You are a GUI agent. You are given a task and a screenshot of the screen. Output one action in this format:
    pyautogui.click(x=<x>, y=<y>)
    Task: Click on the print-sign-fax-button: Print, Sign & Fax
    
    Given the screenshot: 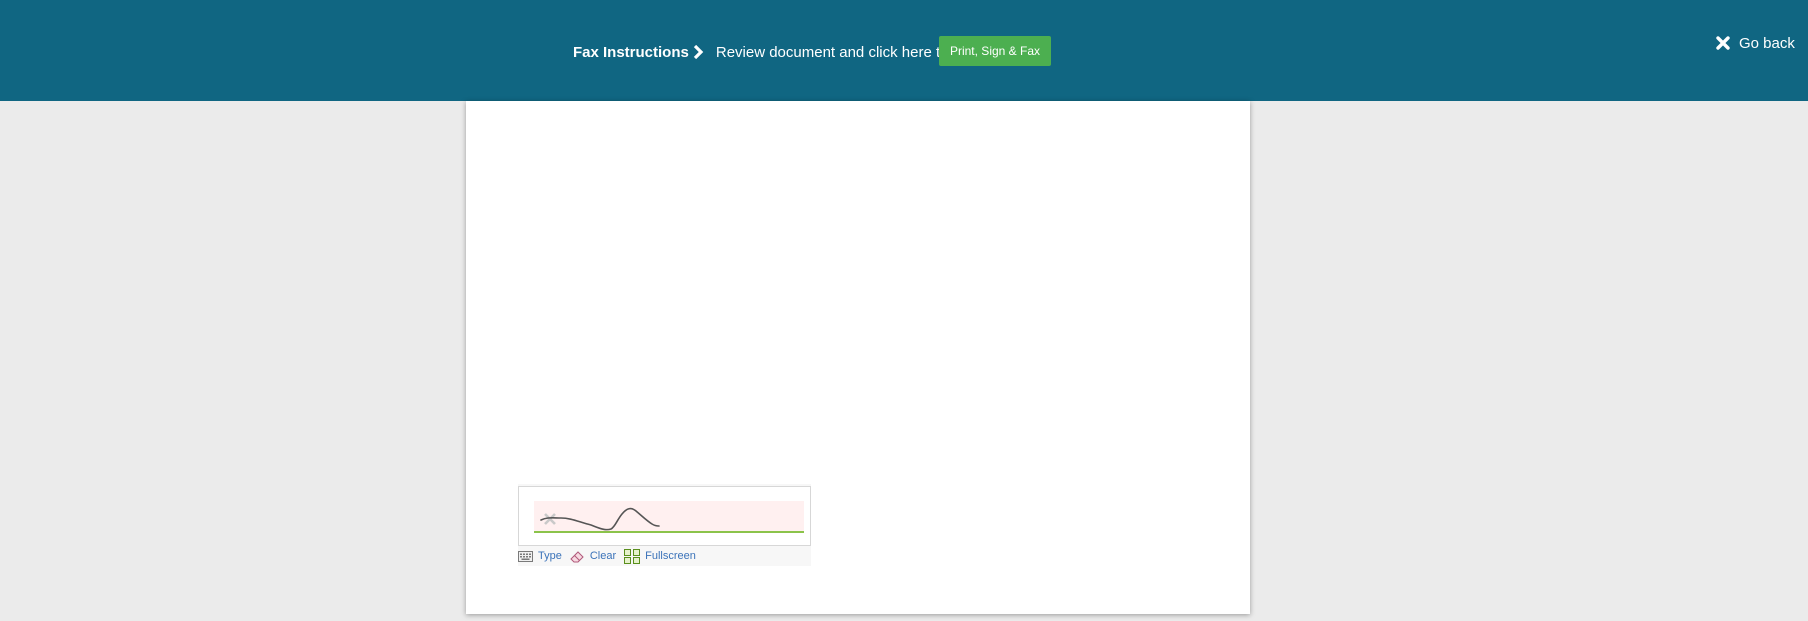 What is the action you would take?
    pyautogui.click(x=995, y=51)
    